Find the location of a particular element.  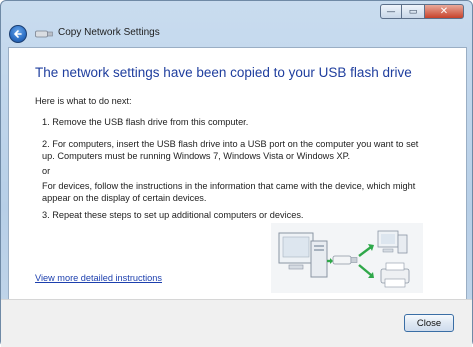

copy-settings-illustration is located at coordinates (347, 258).